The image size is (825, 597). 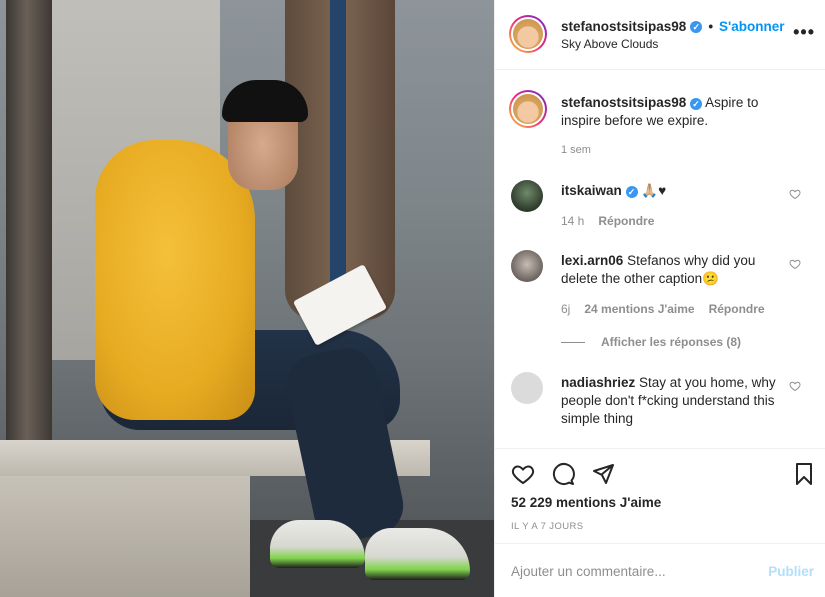 I want to click on more-options-icon: •••, so click(x=804, y=32).